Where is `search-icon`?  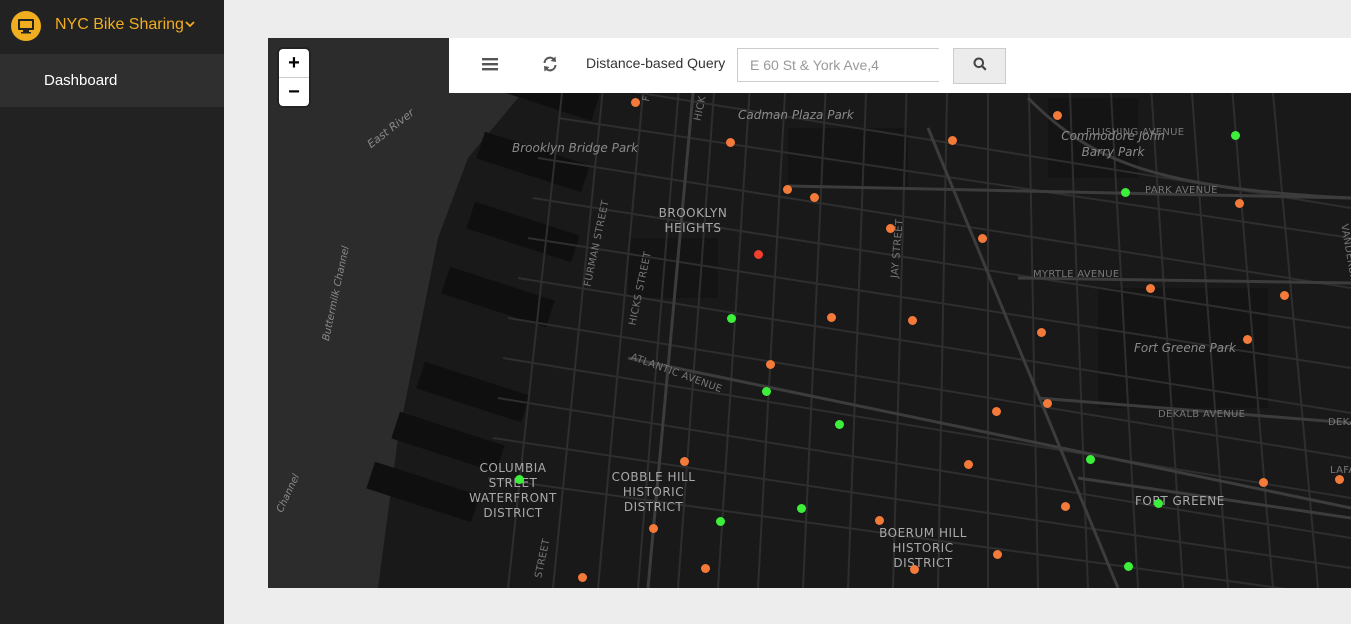
search-icon is located at coordinates (980, 66).